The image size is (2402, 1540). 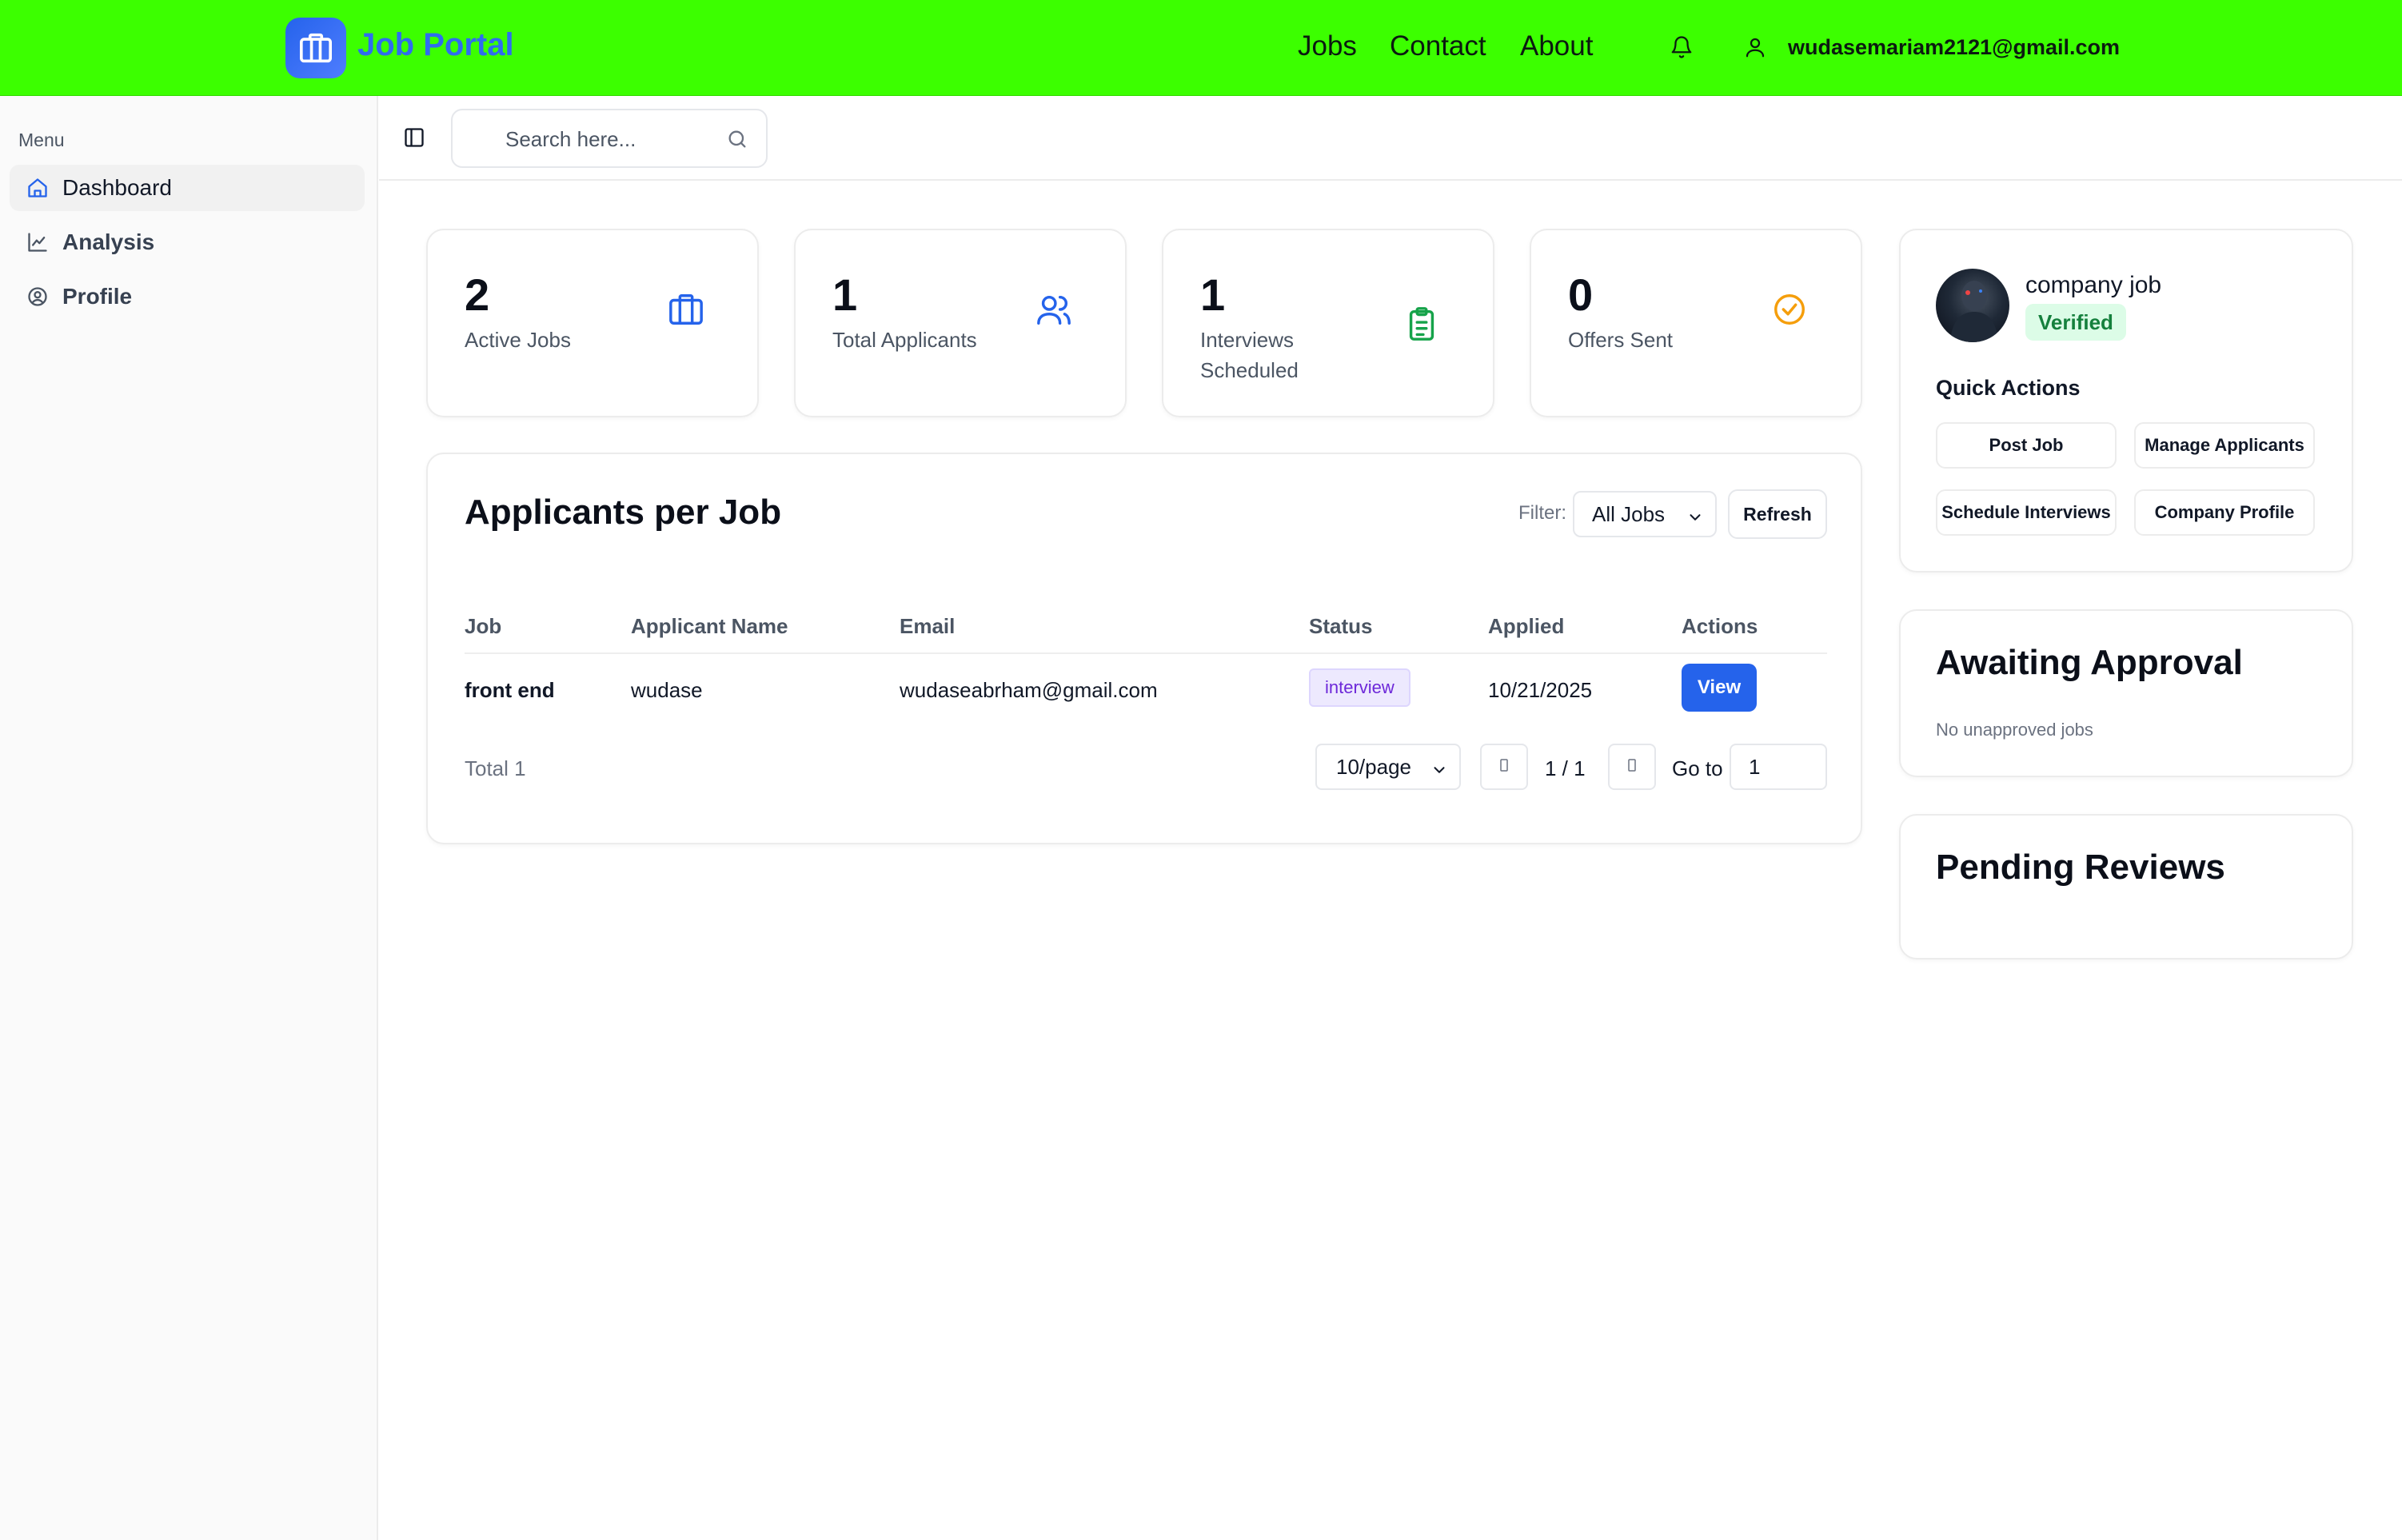 I want to click on sidebar-item-analysis: Analysis, so click(x=187, y=242).